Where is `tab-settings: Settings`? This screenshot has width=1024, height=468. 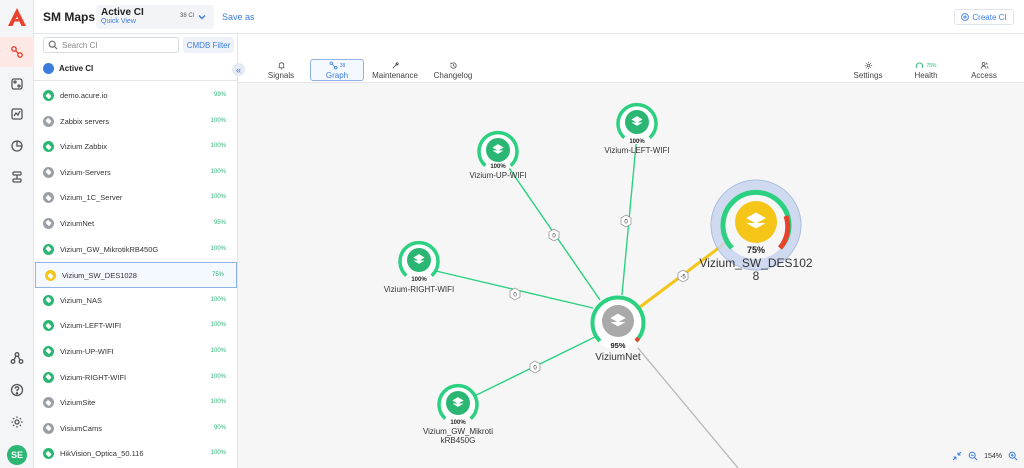
tab-settings: Settings is located at coordinates (868, 70).